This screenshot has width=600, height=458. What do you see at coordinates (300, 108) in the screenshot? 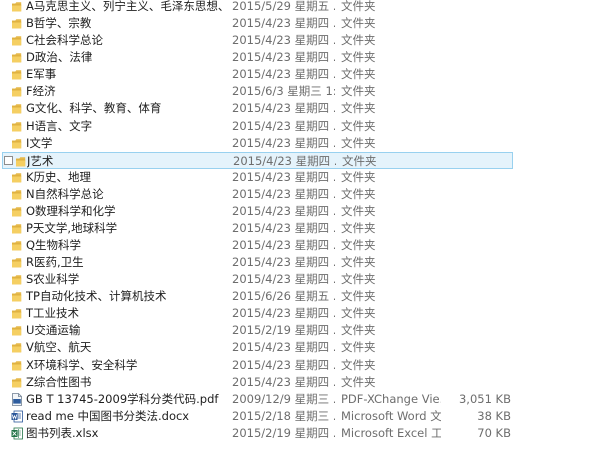
I see `file-row: G文化、科学、教育、体育 2015/4/23 星期四 ... 文件夹` at bounding box center [300, 108].